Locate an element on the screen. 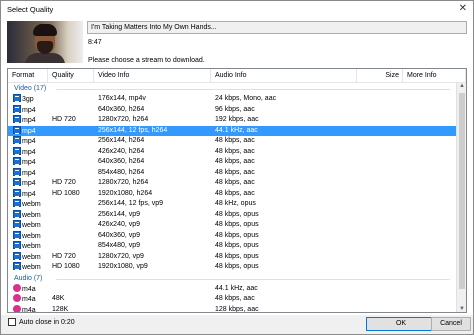 The width and height of the screenshot is (474, 335). stream-row: webm 854x480, vp9 48 kbps, opus is located at coordinates (232, 246).